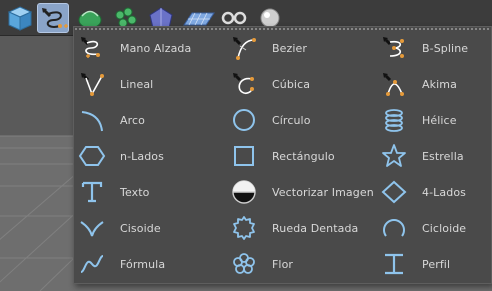 The width and height of the screenshot is (492, 291). I want to click on menu-item-n-lados: n-Lados, so click(121, 156).